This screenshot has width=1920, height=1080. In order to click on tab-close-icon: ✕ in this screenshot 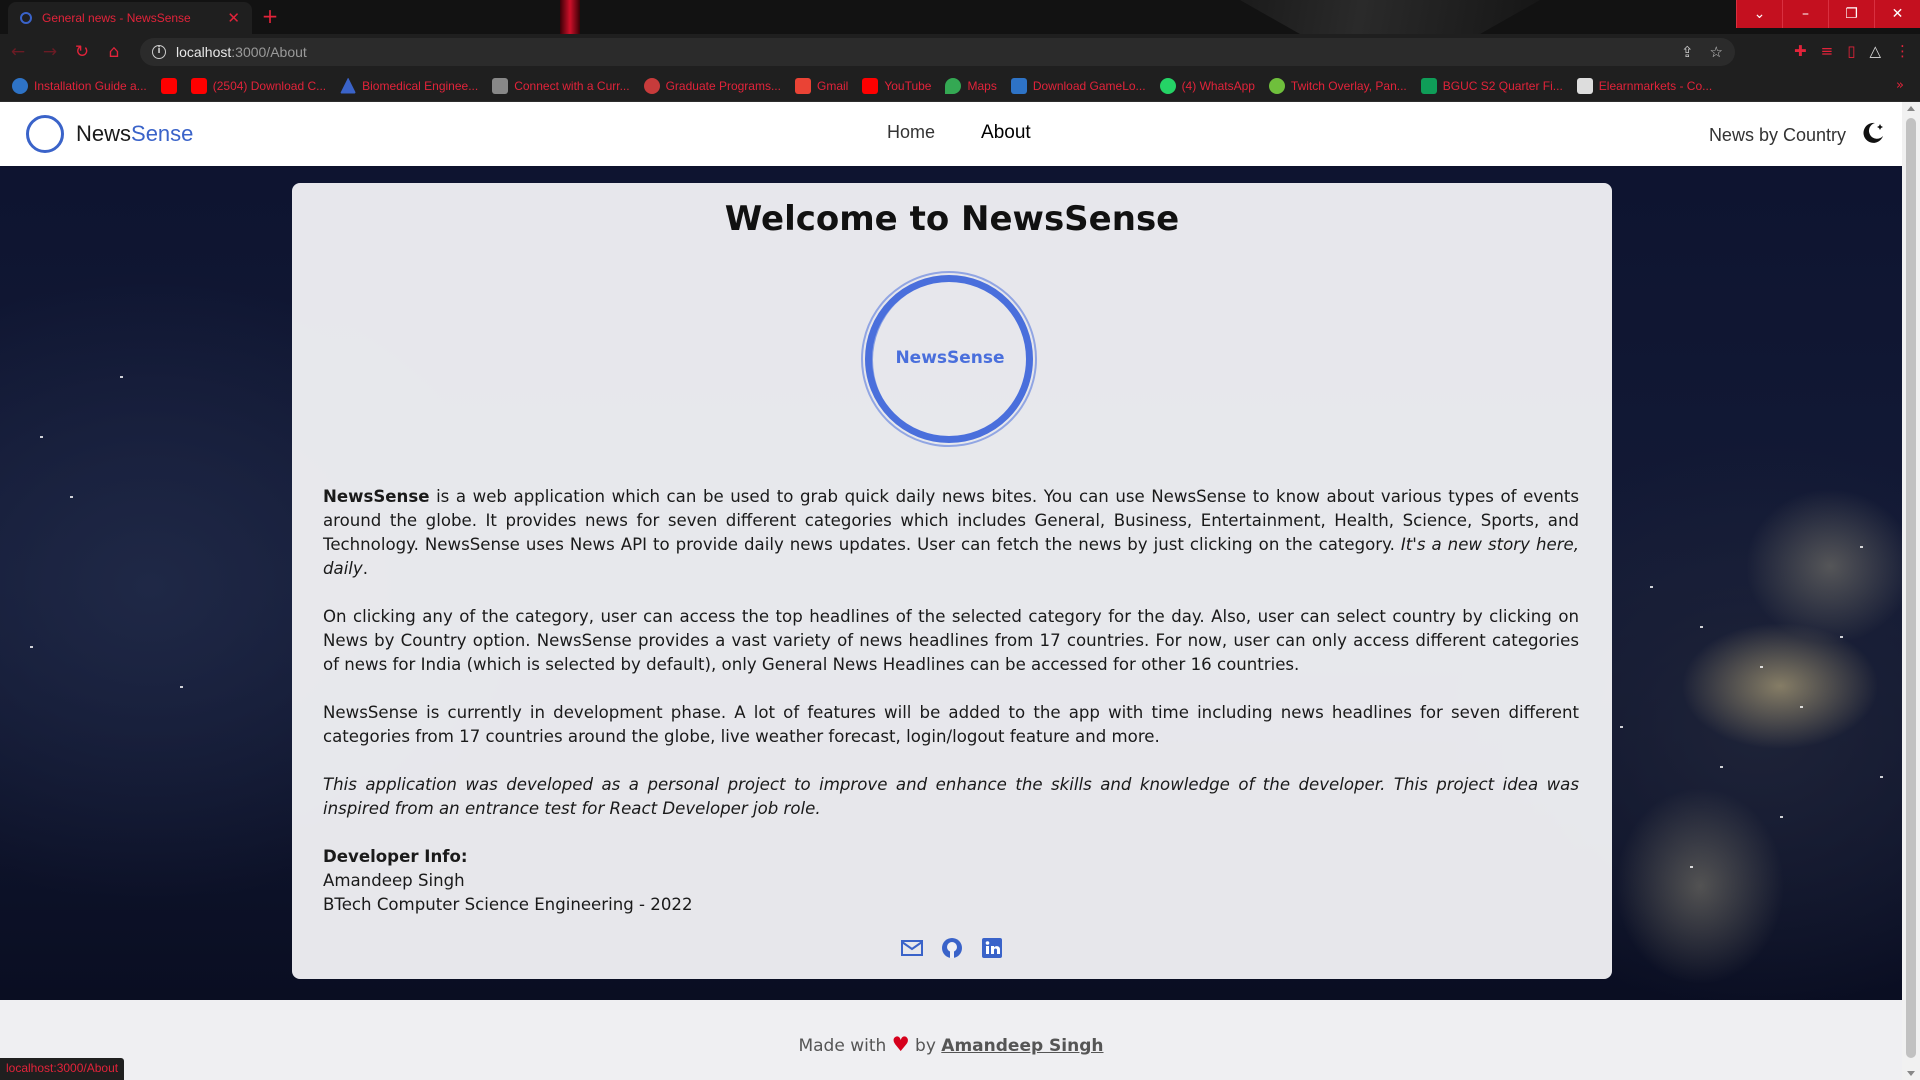, I will do `click(233, 18)`.